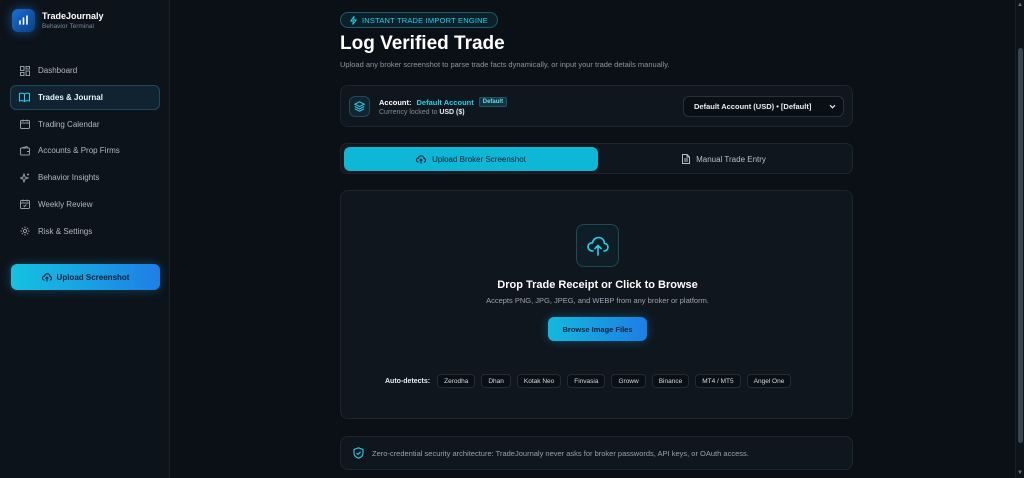 The image size is (1024, 478). I want to click on sidebar-item-label: Risk & Settings, so click(65, 231).